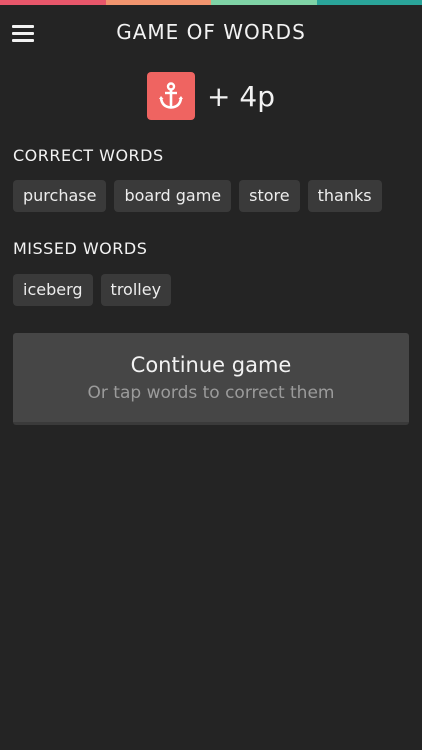  I want to click on header: GAME OF WORDS, so click(211, 33).